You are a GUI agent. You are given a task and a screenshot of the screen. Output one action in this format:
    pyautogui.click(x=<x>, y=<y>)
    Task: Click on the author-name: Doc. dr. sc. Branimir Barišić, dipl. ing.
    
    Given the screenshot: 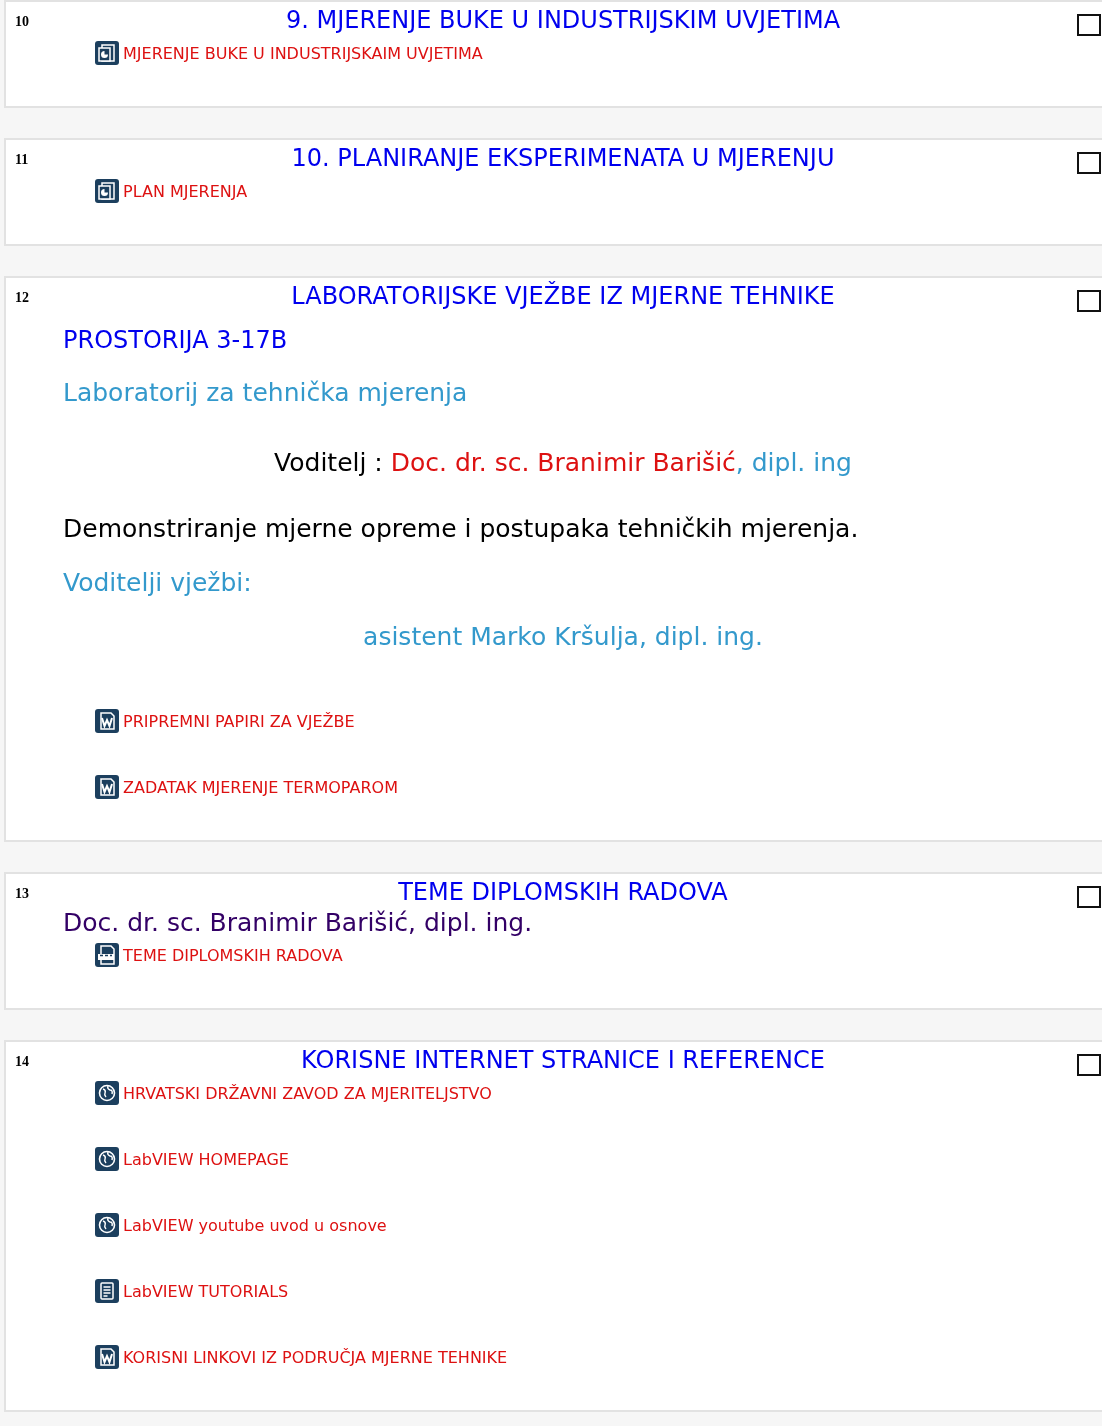 What is the action you would take?
    pyautogui.click(x=297, y=923)
    